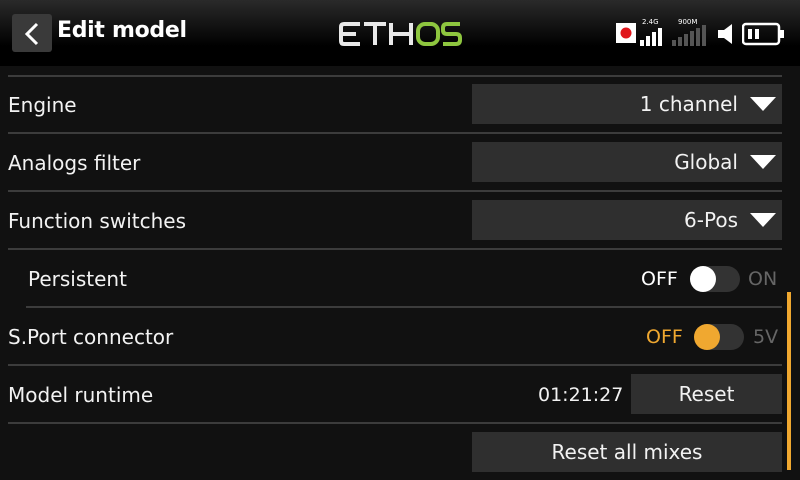 The height and width of the screenshot is (480, 800). Describe the element at coordinates (627, 220) in the screenshot. I see `function-switches-dropdown: 6-Pos` at that location.